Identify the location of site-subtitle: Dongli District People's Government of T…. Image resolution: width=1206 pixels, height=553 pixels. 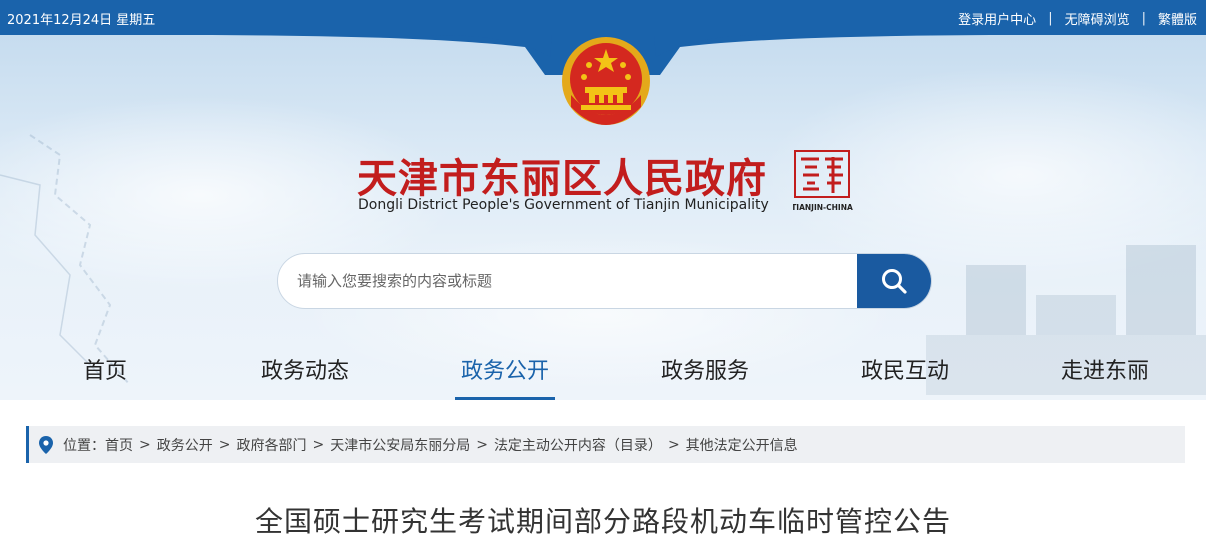
(563, 205).